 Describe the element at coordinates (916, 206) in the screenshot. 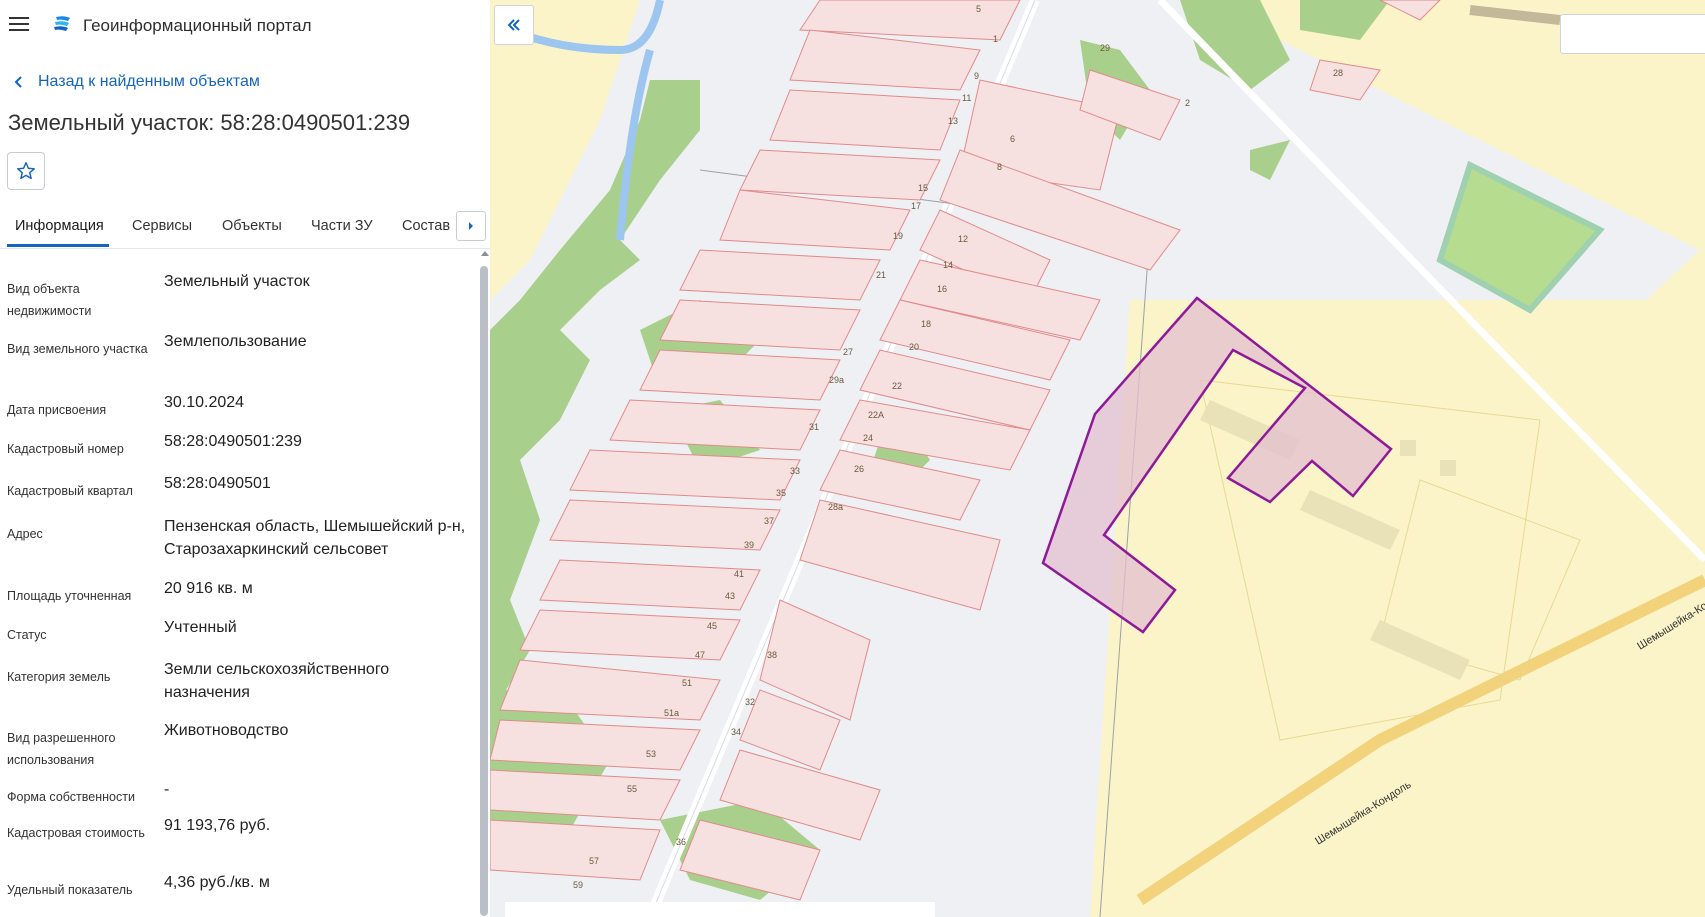

I see `parcel-number: 17` at that location.